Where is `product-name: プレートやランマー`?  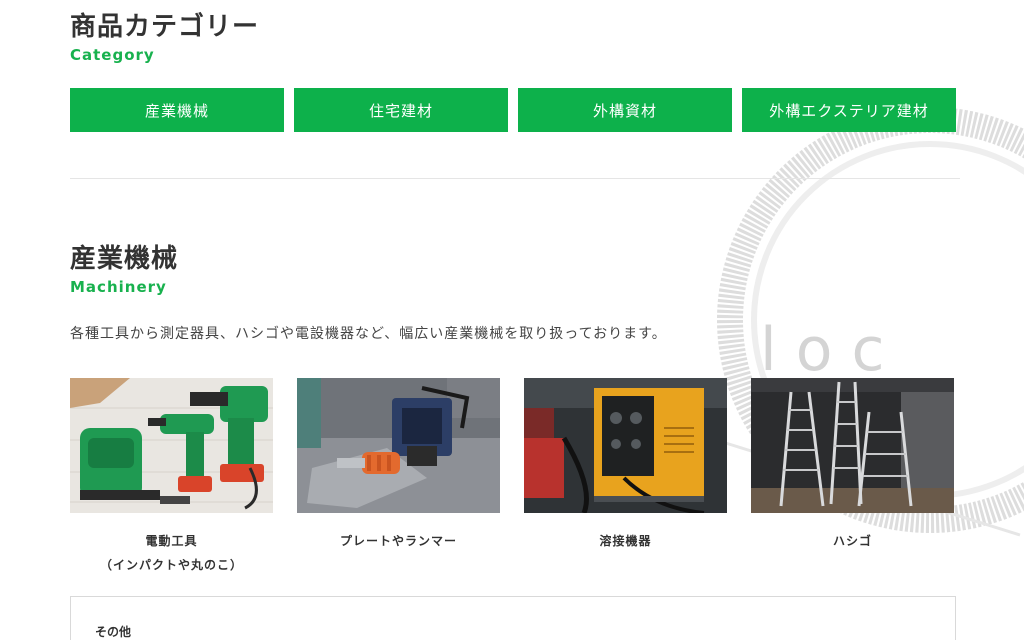
product-name: プレートやランマー is located at coordinates (398, 541).